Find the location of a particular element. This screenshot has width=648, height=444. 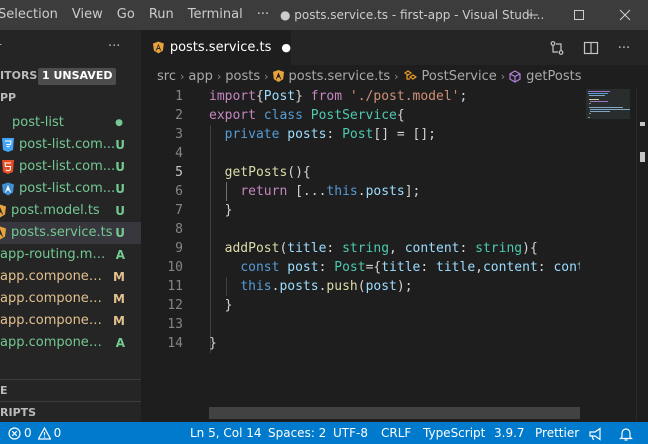

code-token: export is located at coordinates (232, 115).